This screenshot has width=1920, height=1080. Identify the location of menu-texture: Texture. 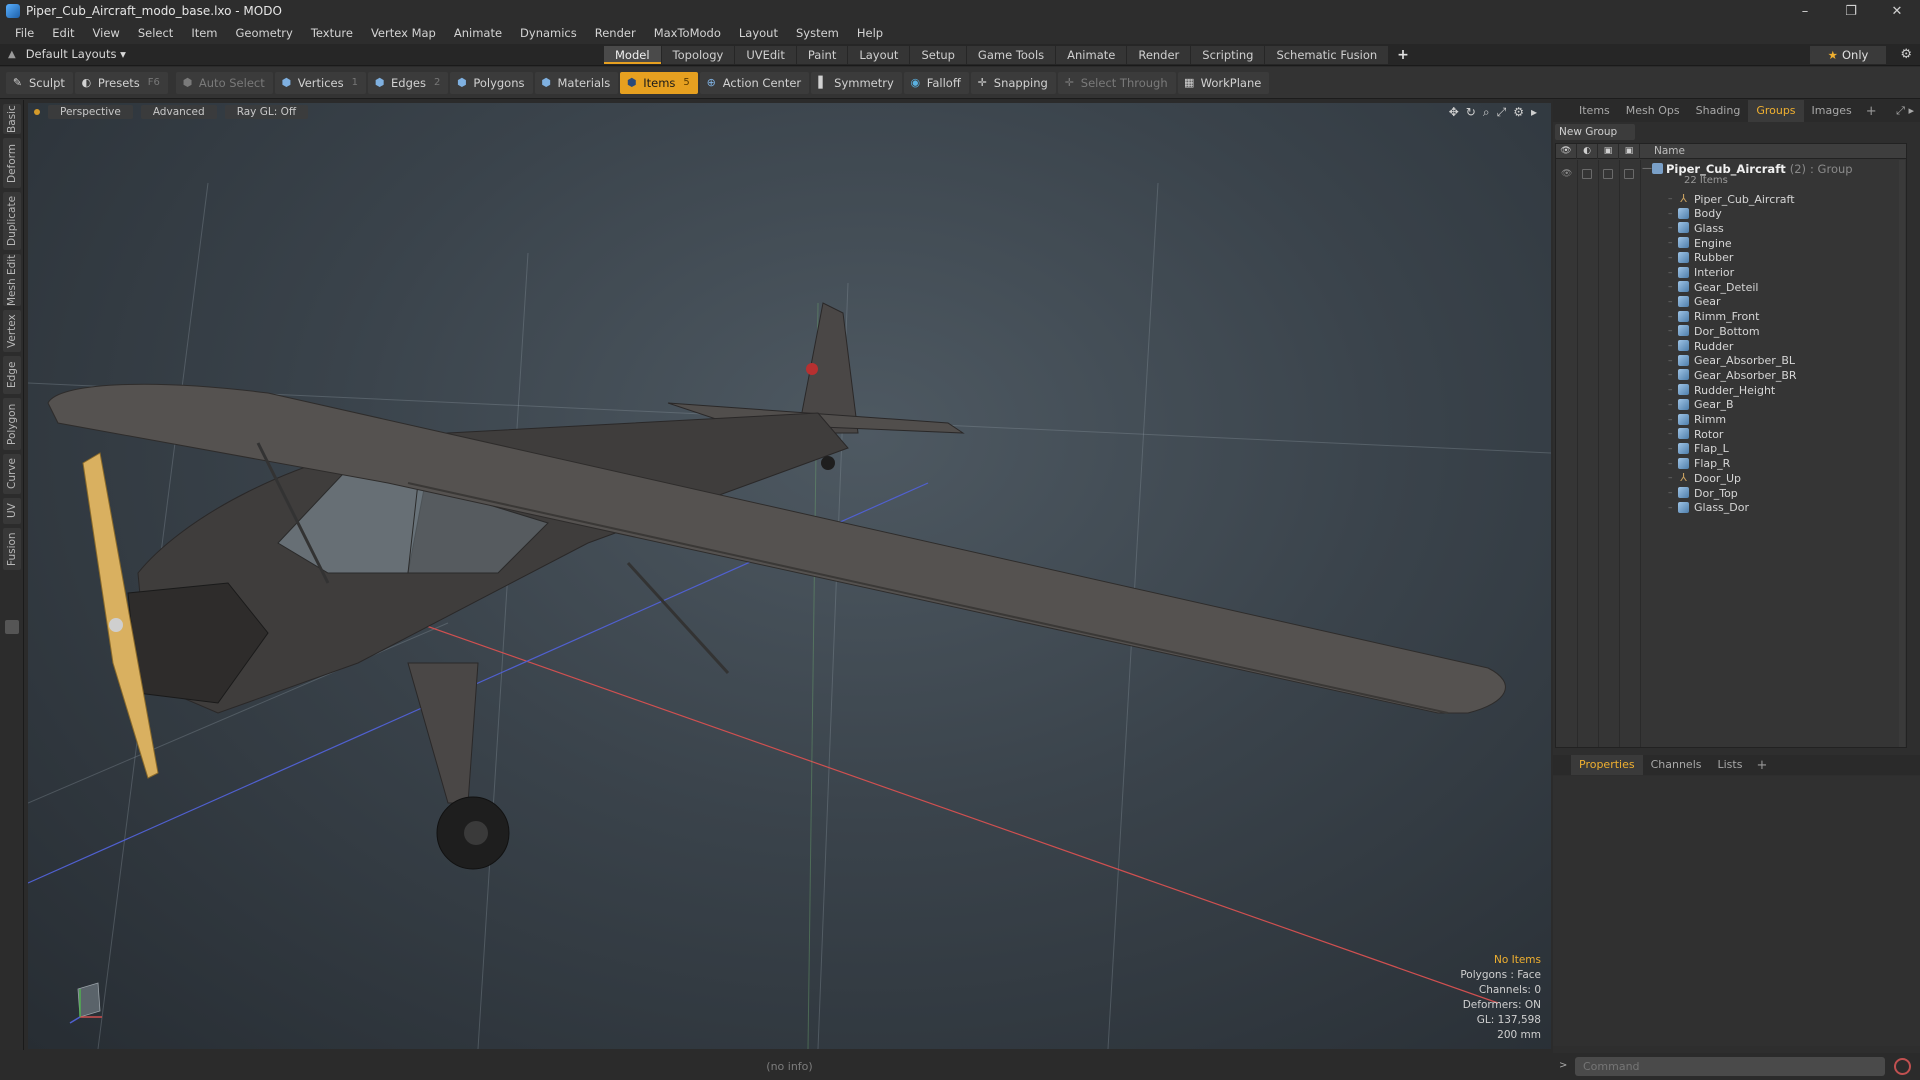
(332, 33).